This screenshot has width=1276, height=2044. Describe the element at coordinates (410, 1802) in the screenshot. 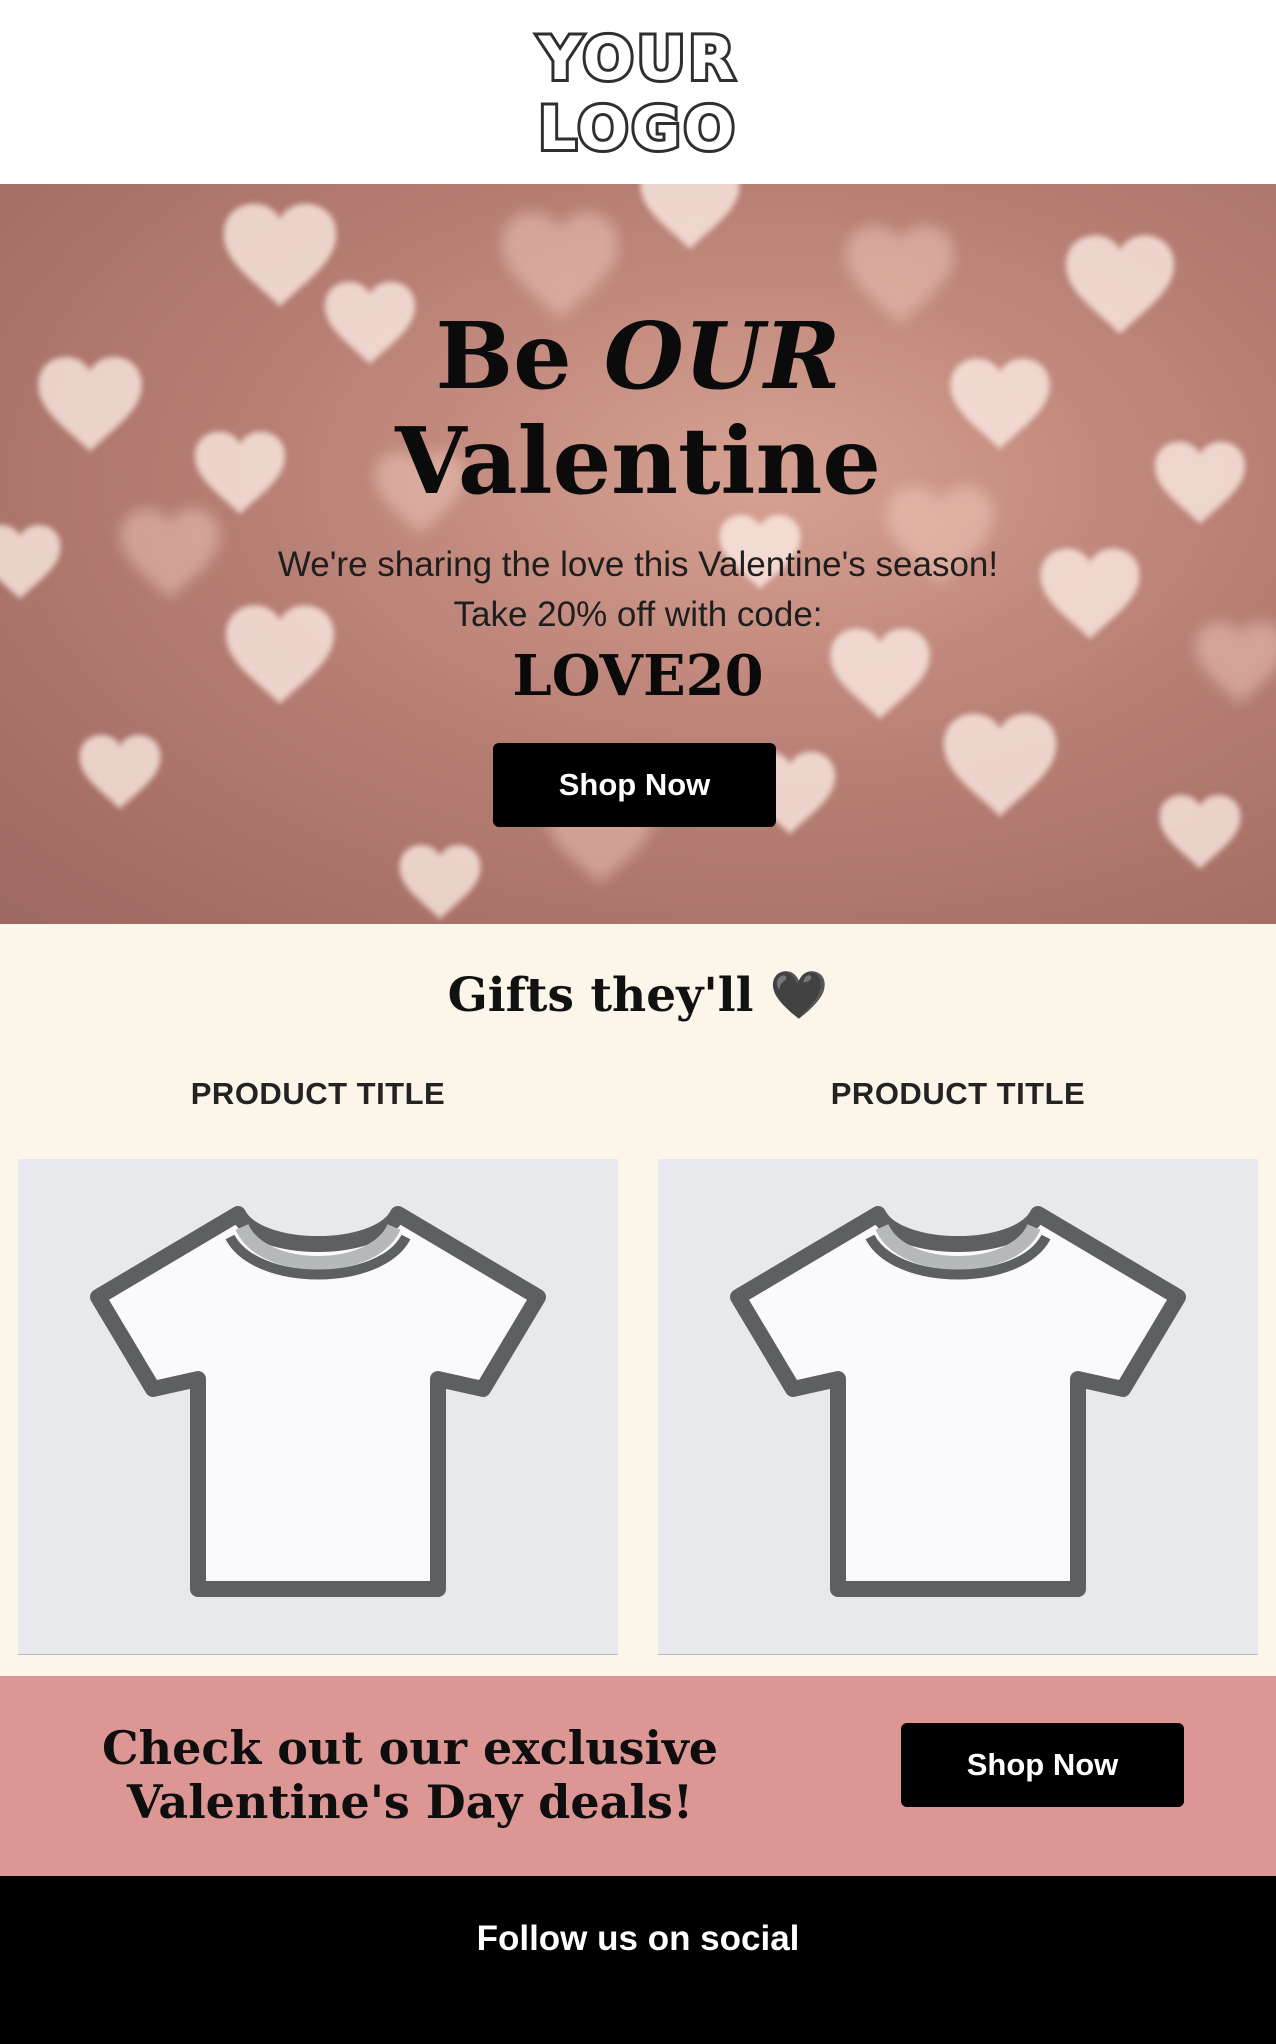

I see `cta-text-line-2: Valentine's Day deals!` at that location.